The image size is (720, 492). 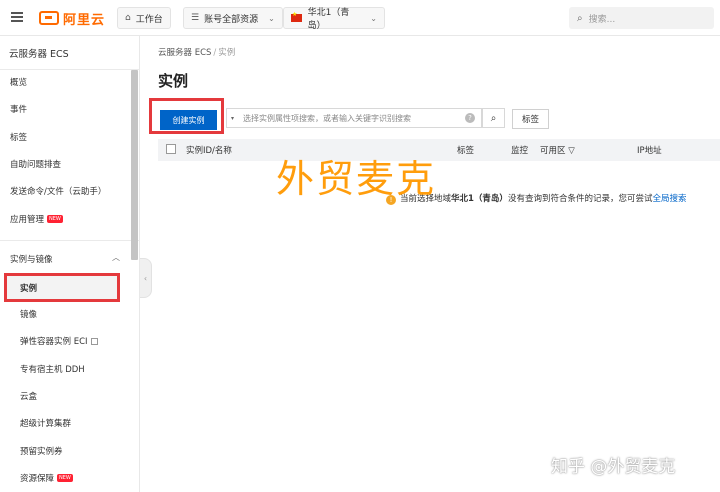 What do you see at coordinates (18, 82) in the screenshot?
I see `sidebar-item-overview: 概览` at bounding box center [18, 82].